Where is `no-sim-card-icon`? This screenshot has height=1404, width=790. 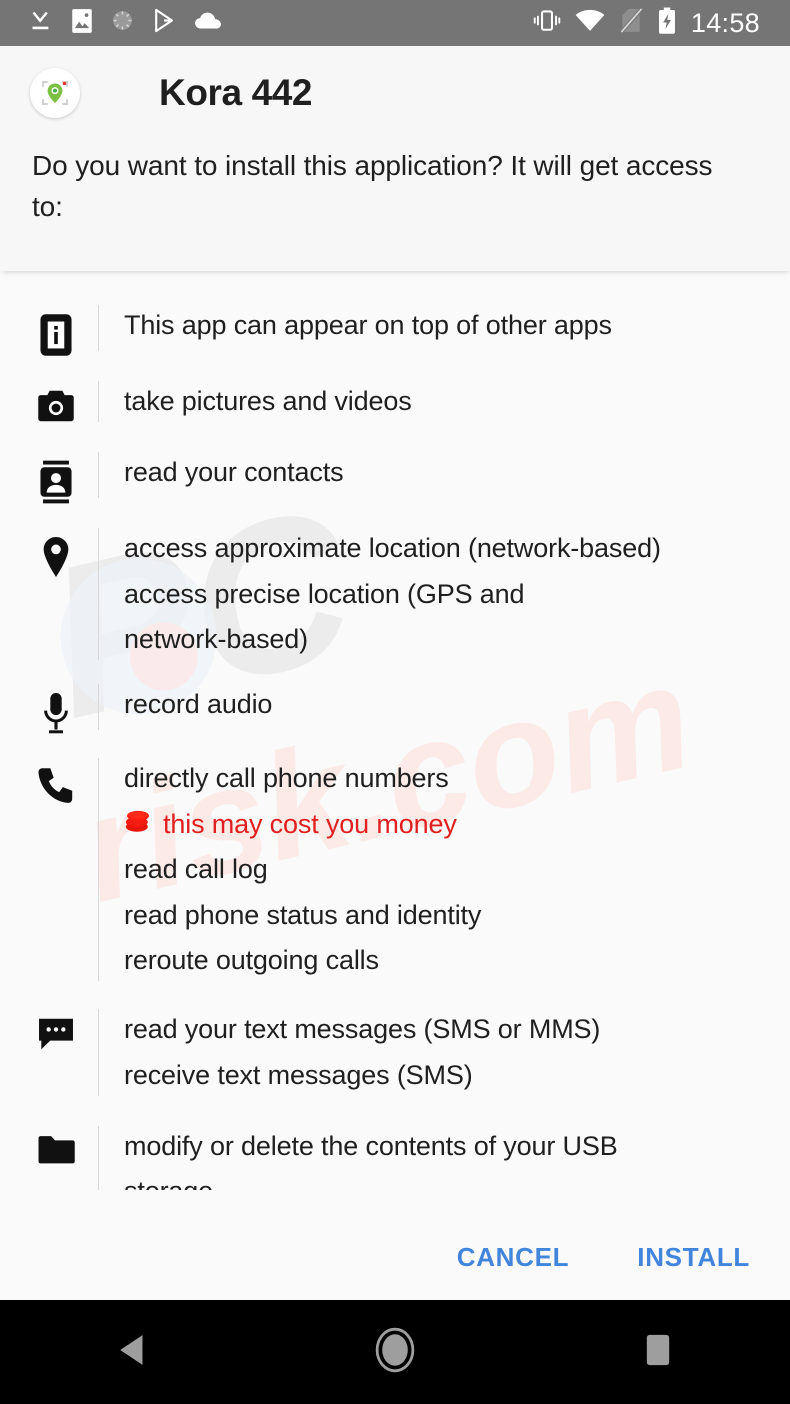
no-sim-card-icon is located at coordinates (631, 22).